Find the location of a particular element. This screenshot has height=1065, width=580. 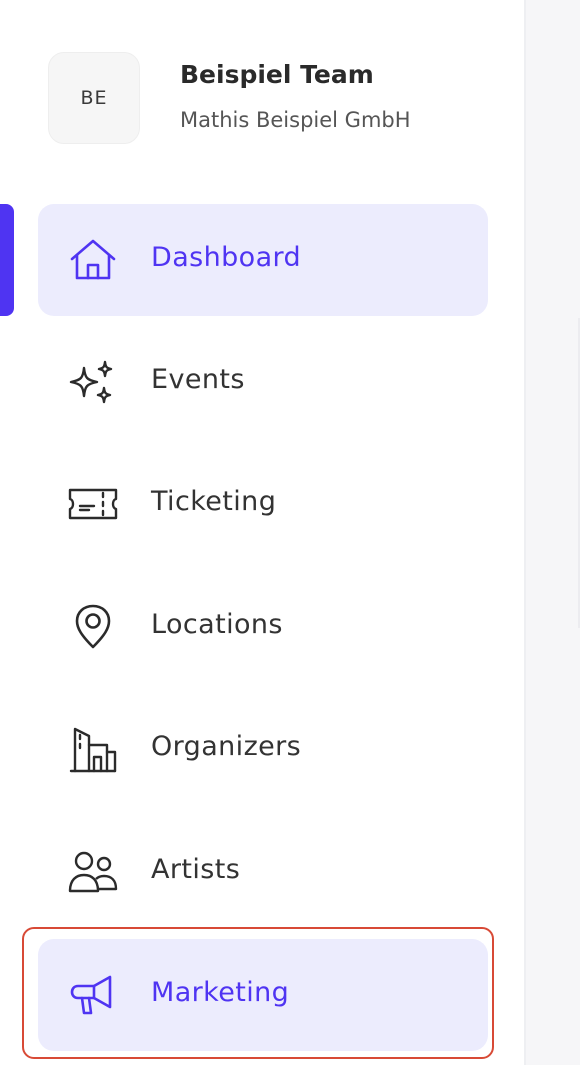

sidebar-item-label: Marketing is located at coordinates (220, 992).